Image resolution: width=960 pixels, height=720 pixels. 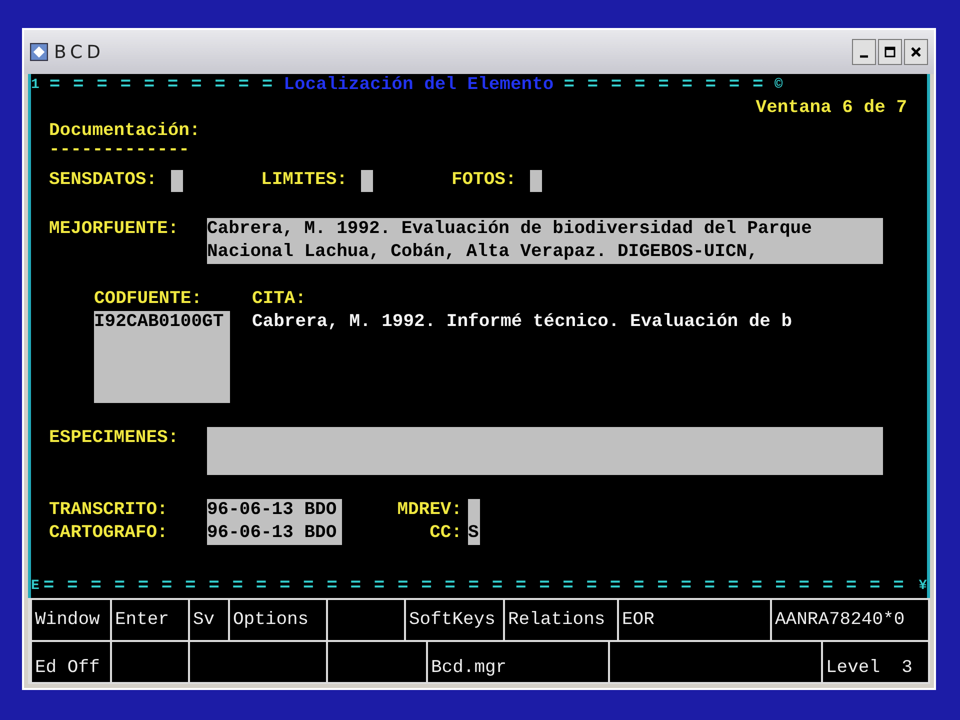 I want to click on minimize-icon, so click(x=864, y=56).